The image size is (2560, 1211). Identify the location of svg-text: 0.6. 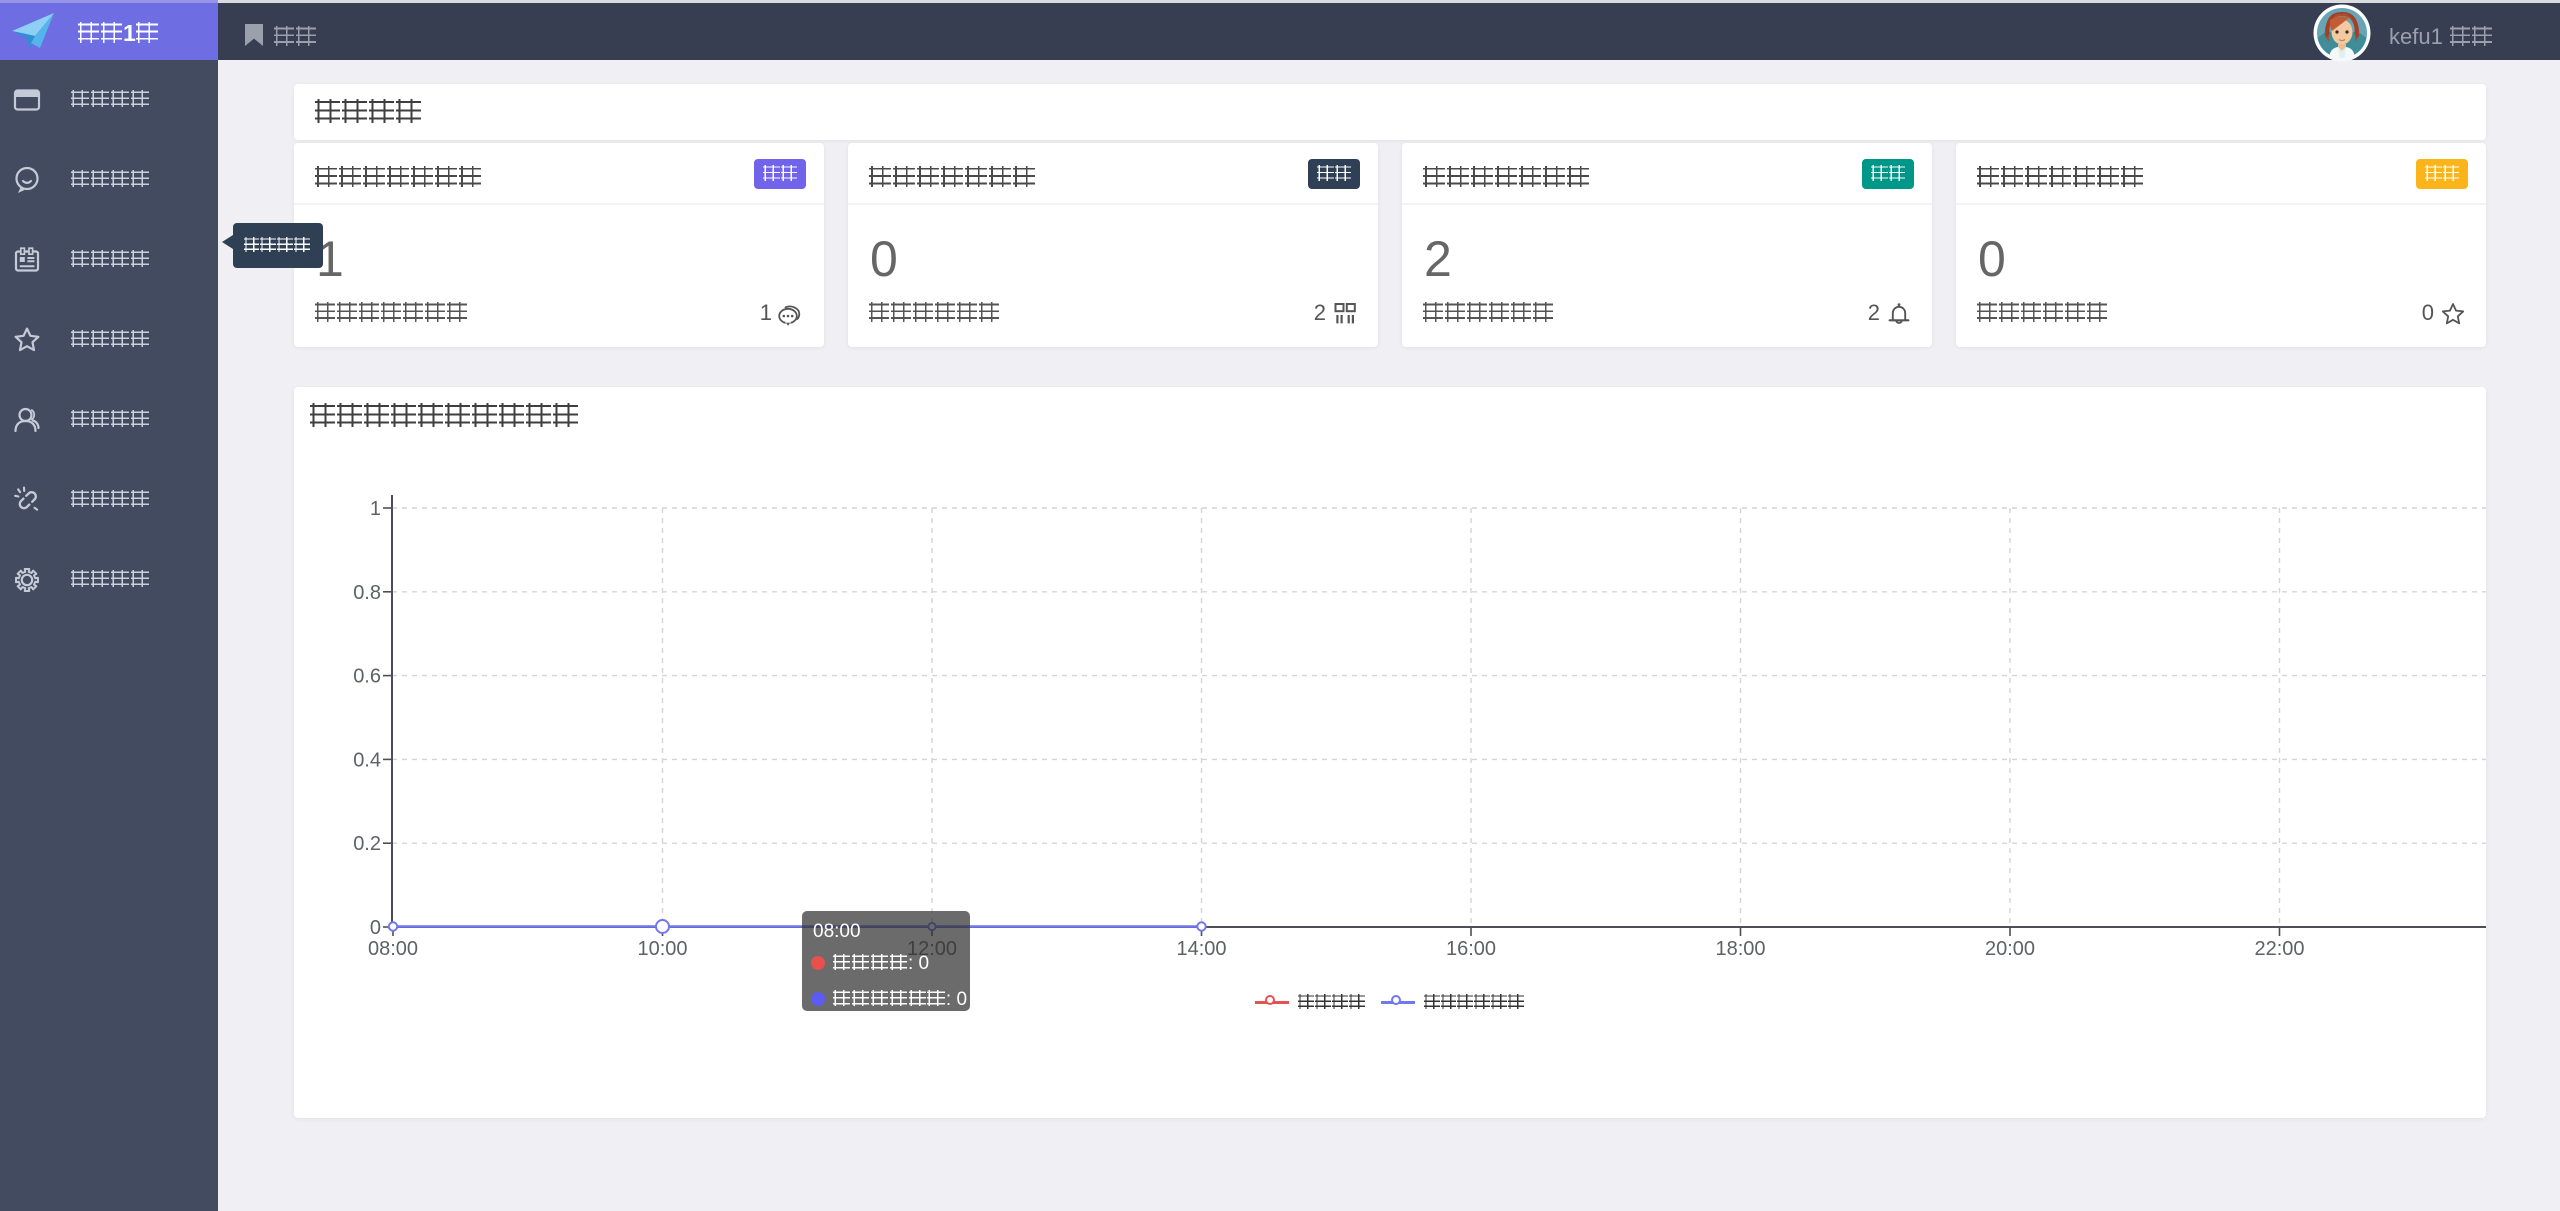
(367, 677).